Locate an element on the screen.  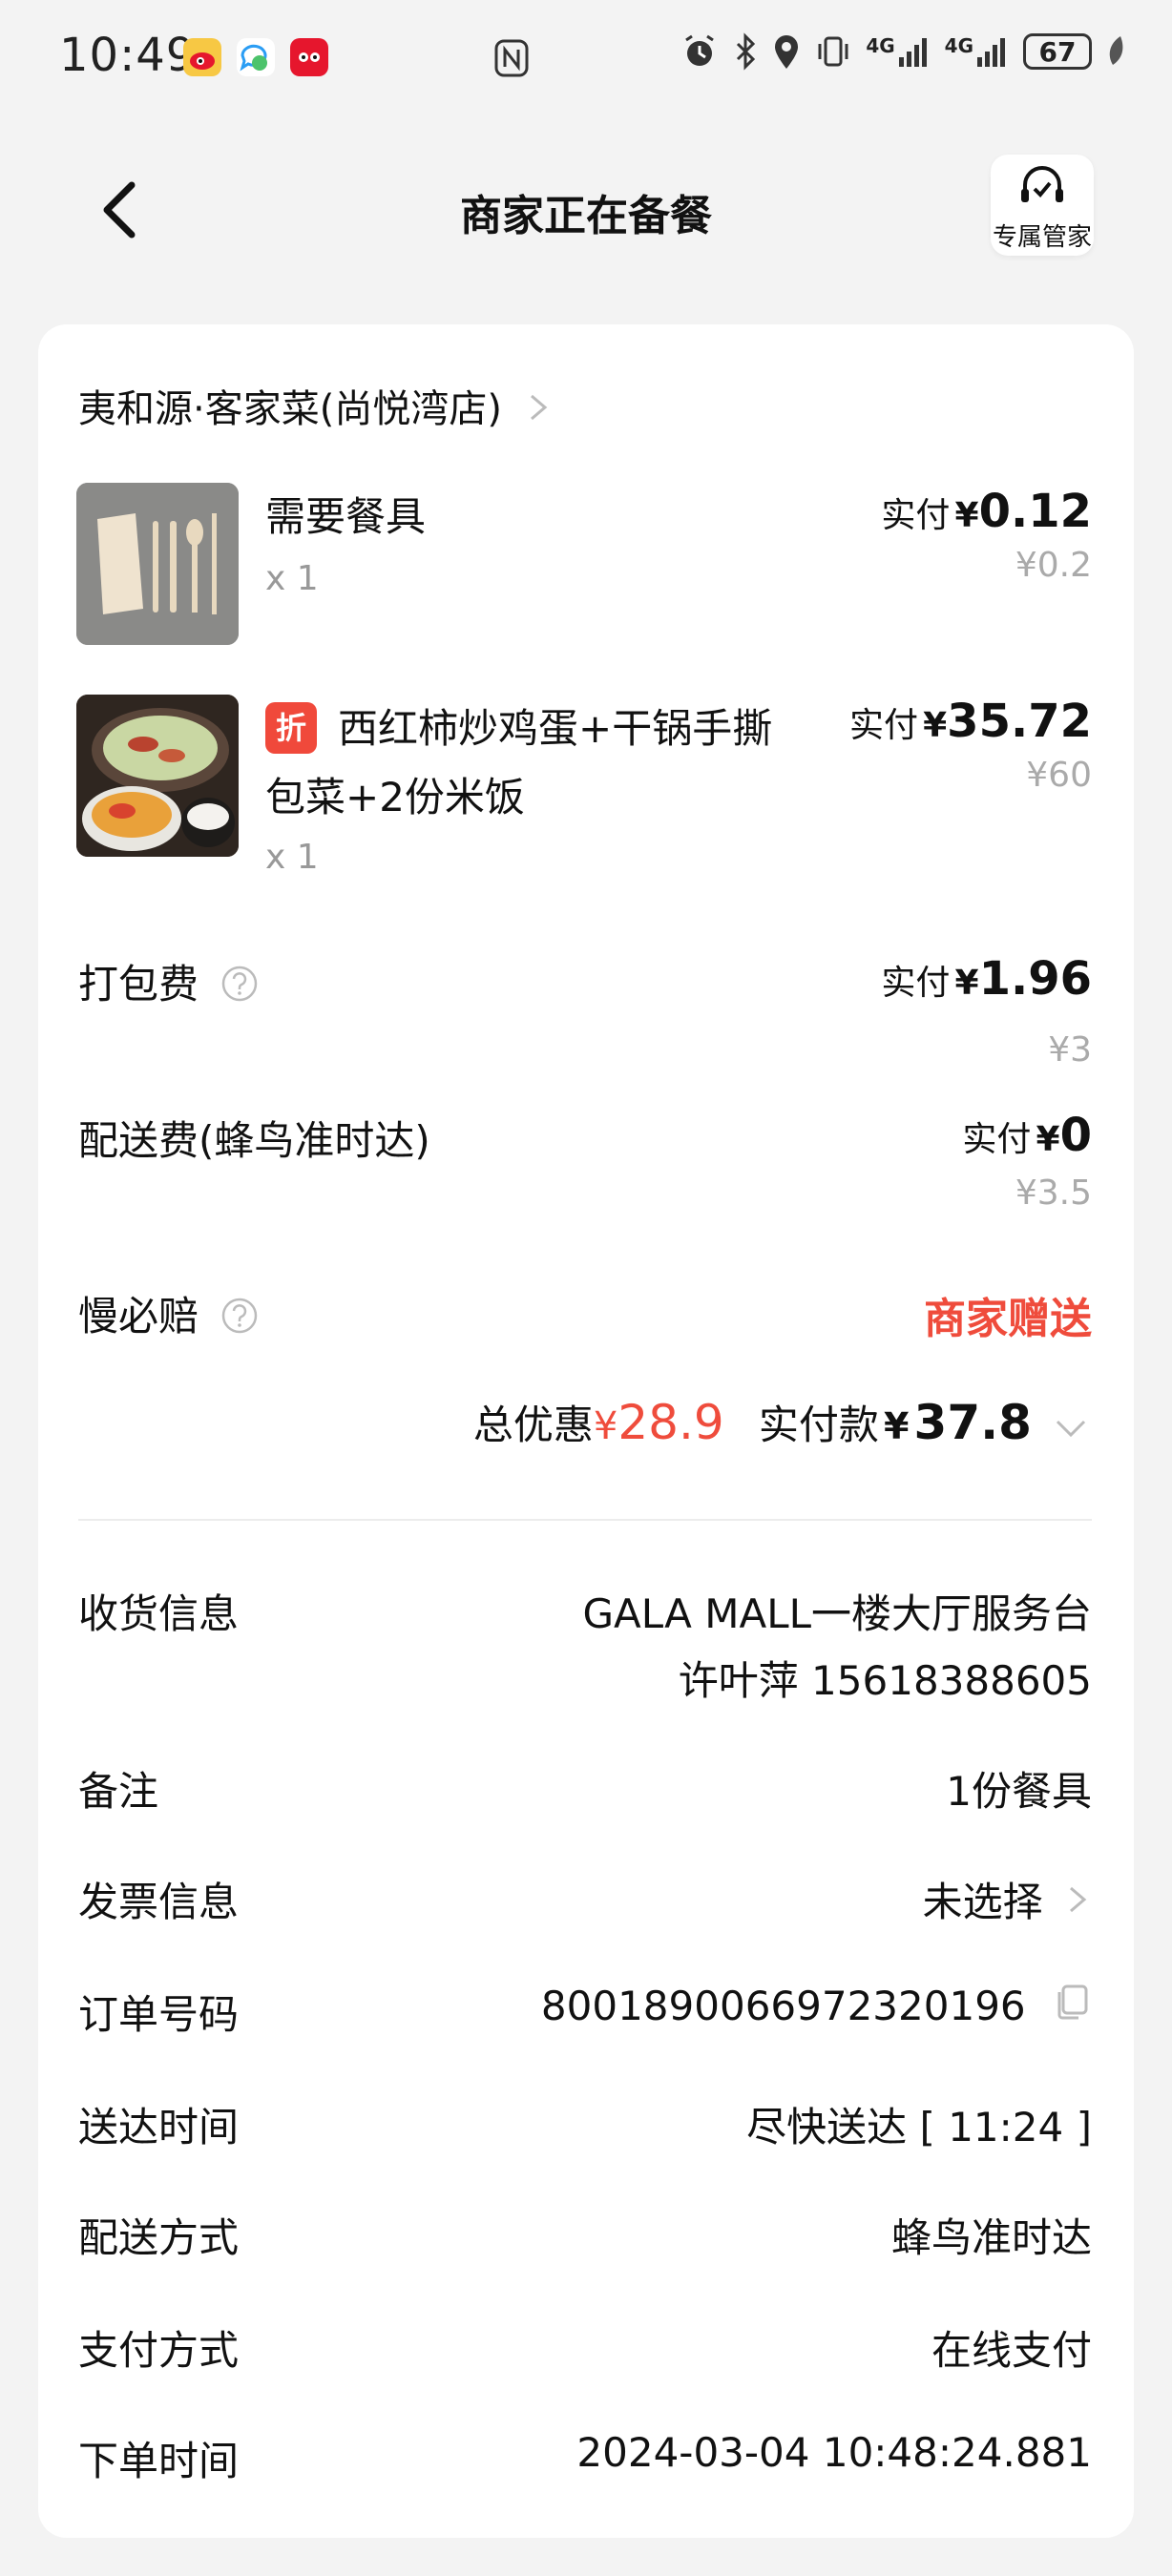
packaging-fee-original: ¥3 is located at coordinates (1070, 1050).